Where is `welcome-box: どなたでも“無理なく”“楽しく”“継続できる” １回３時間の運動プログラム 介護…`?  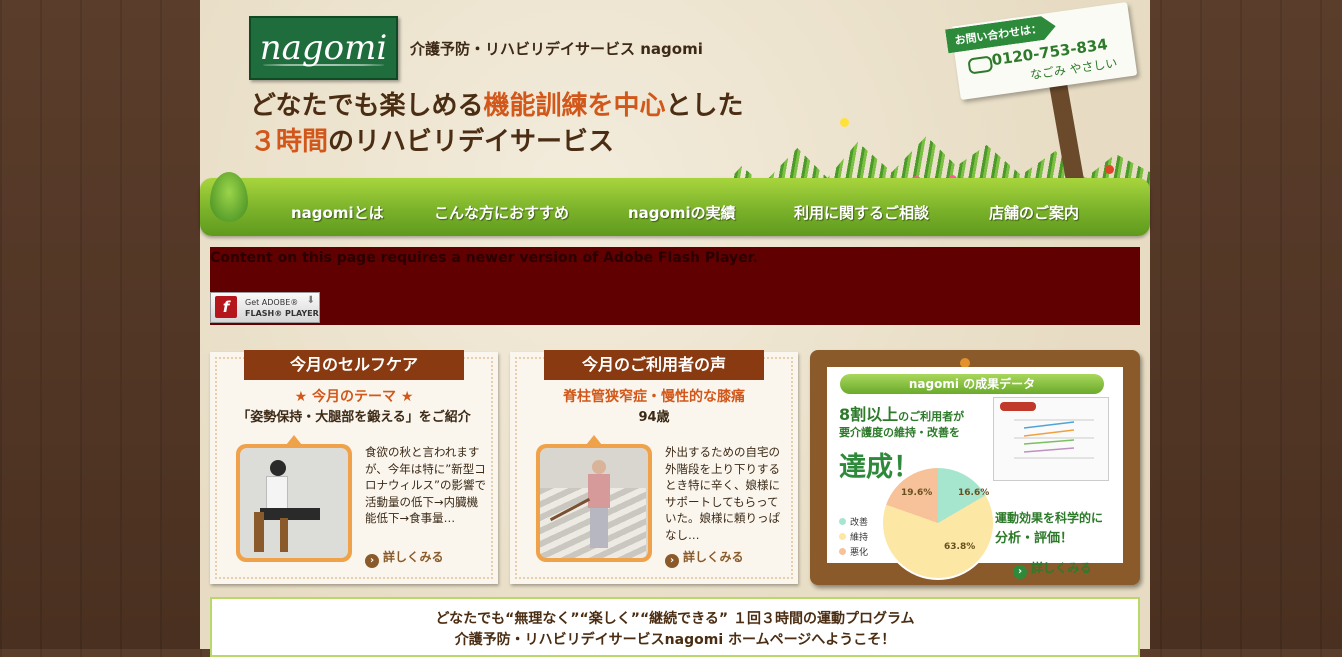
welcome-box: どなたでも“無理なく”“楽しく”“継続できる” １回３時間の運動プログラム 介護… is located at coordinates (675, 627).